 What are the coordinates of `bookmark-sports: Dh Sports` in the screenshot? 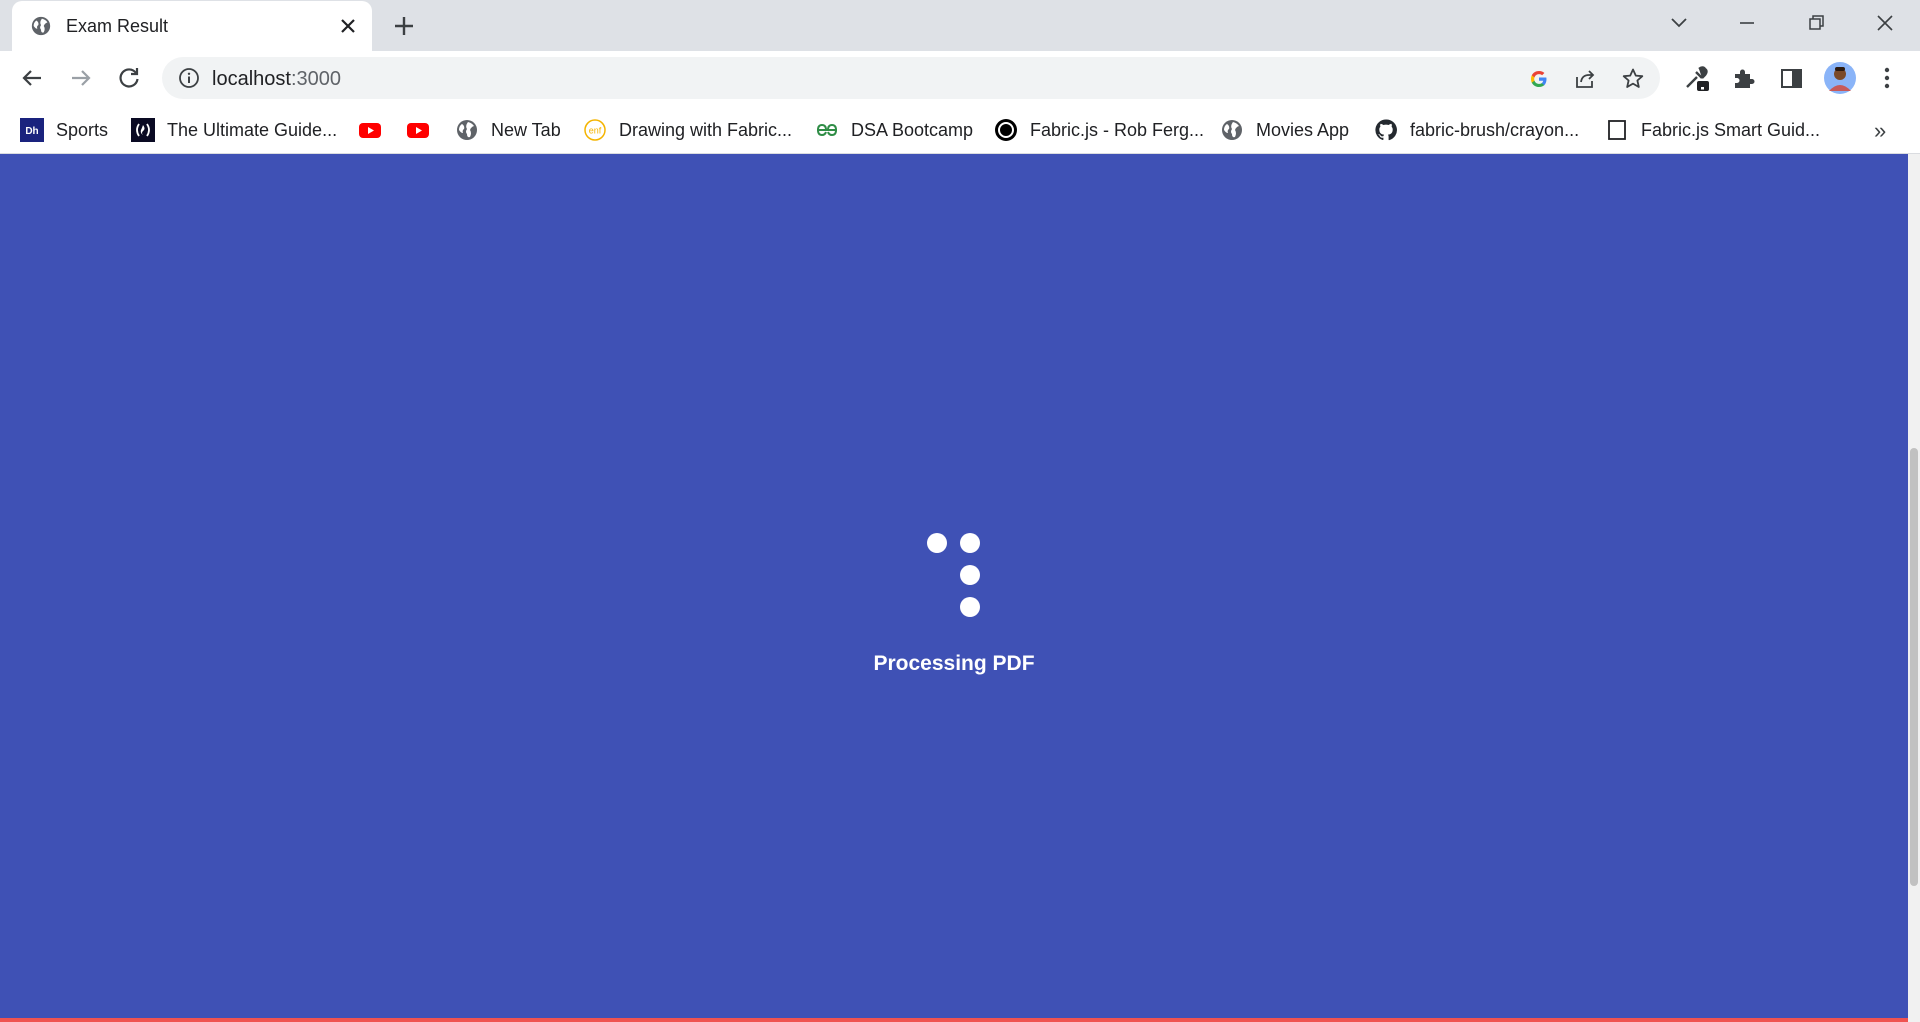 It's located at (64, 130).